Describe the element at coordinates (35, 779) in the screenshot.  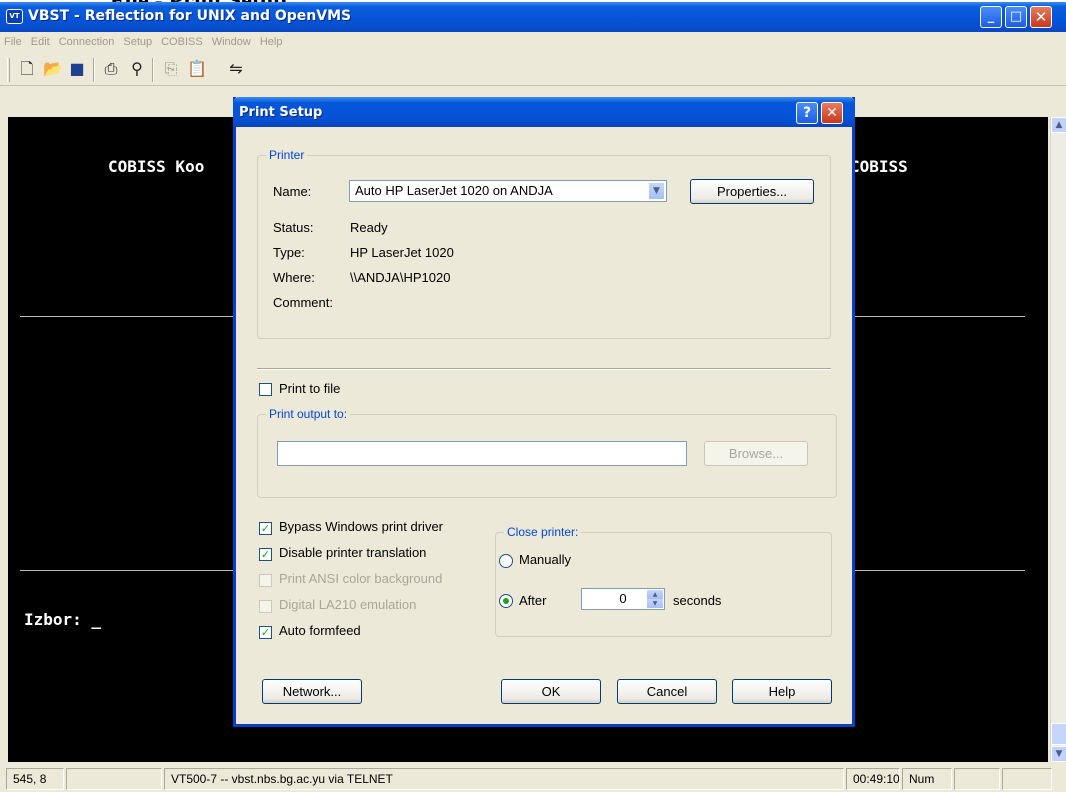
I see `status-cursor-position: 545, 8` at that location.